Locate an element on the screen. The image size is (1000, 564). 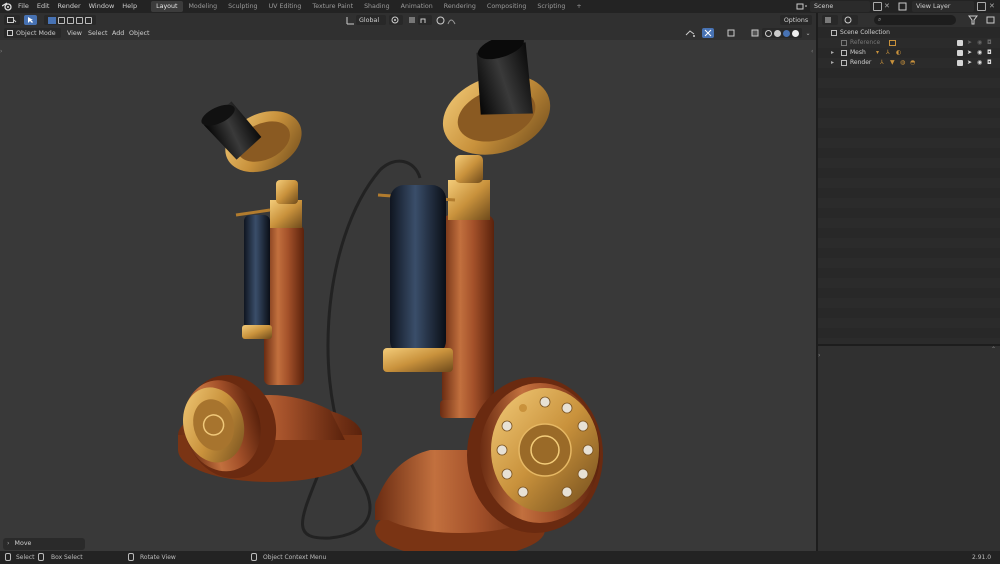
menu-object: Object is located at coordinates (139, 33).